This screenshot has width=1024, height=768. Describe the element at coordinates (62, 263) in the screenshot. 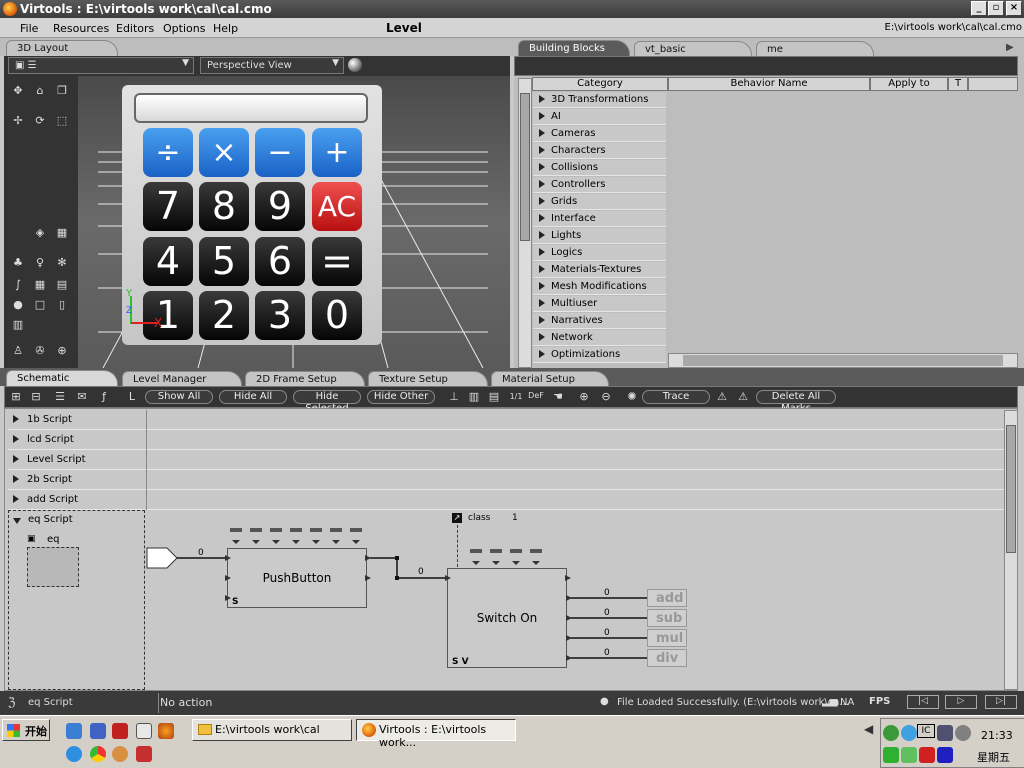

I see `gear-icon: ✻` at that location.